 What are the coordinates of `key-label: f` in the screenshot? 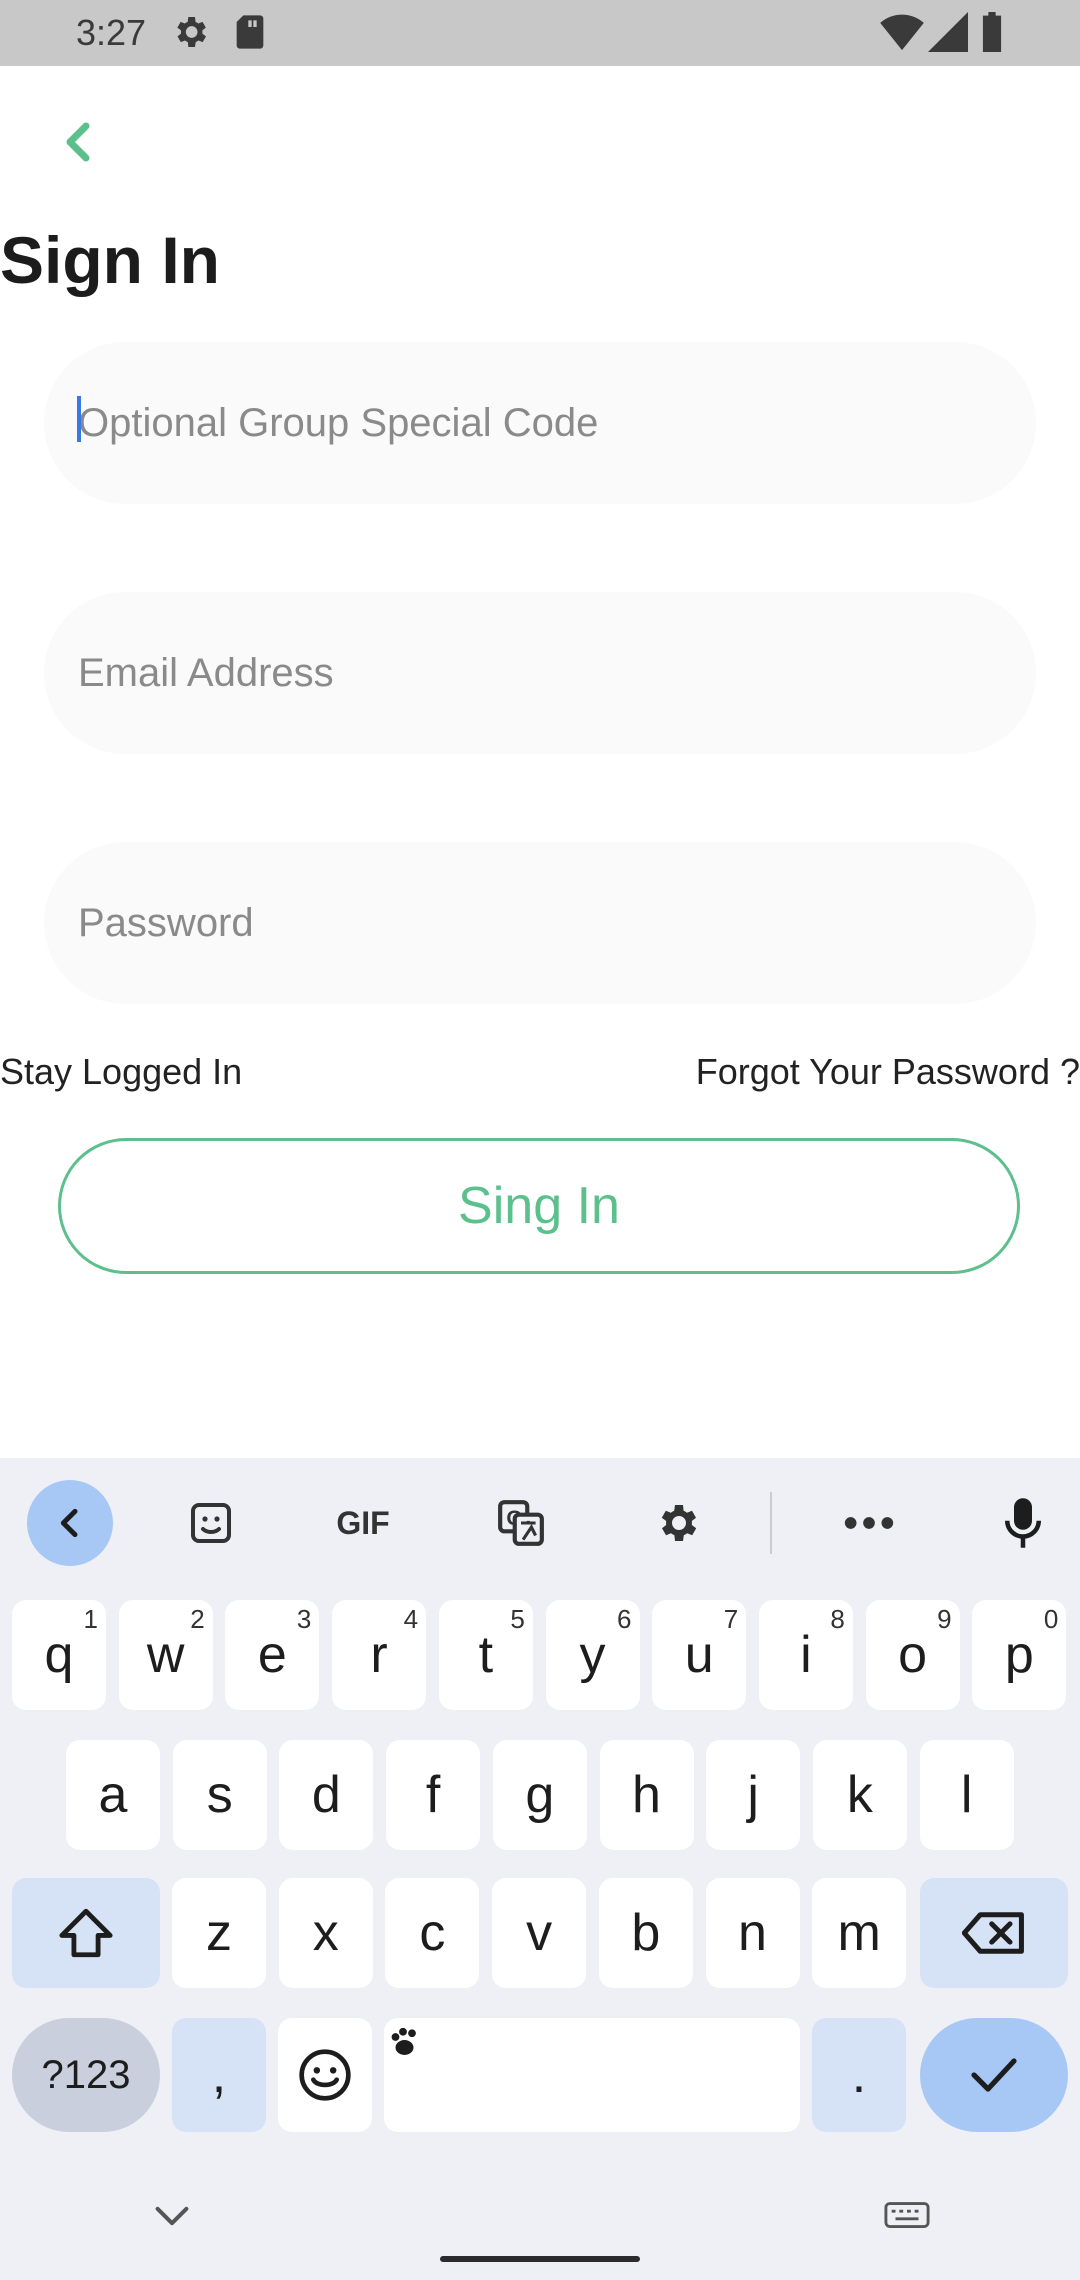 It's located at (433, 1795).